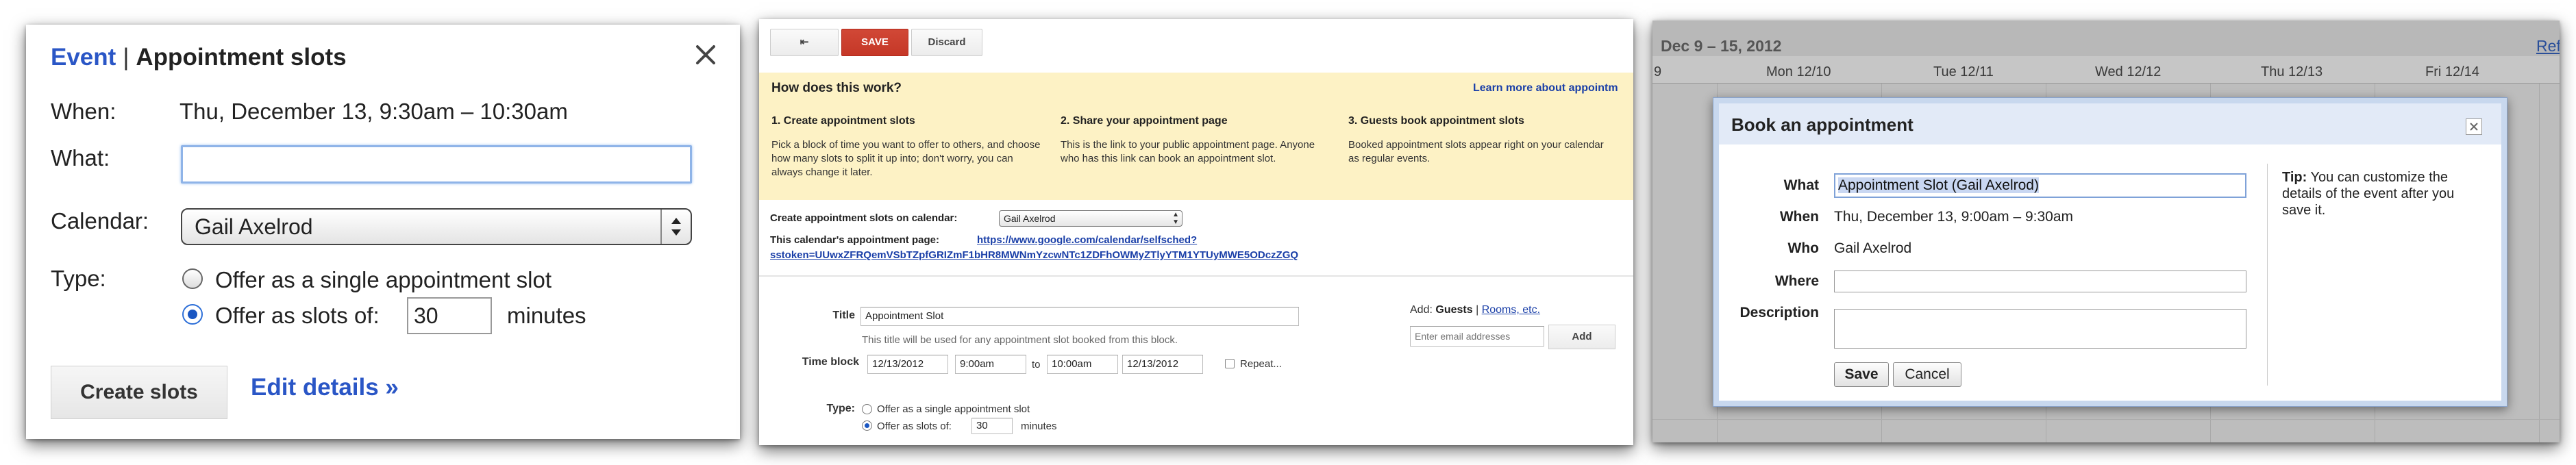  I want to click on save-button: SAVE, so click(874, 42).